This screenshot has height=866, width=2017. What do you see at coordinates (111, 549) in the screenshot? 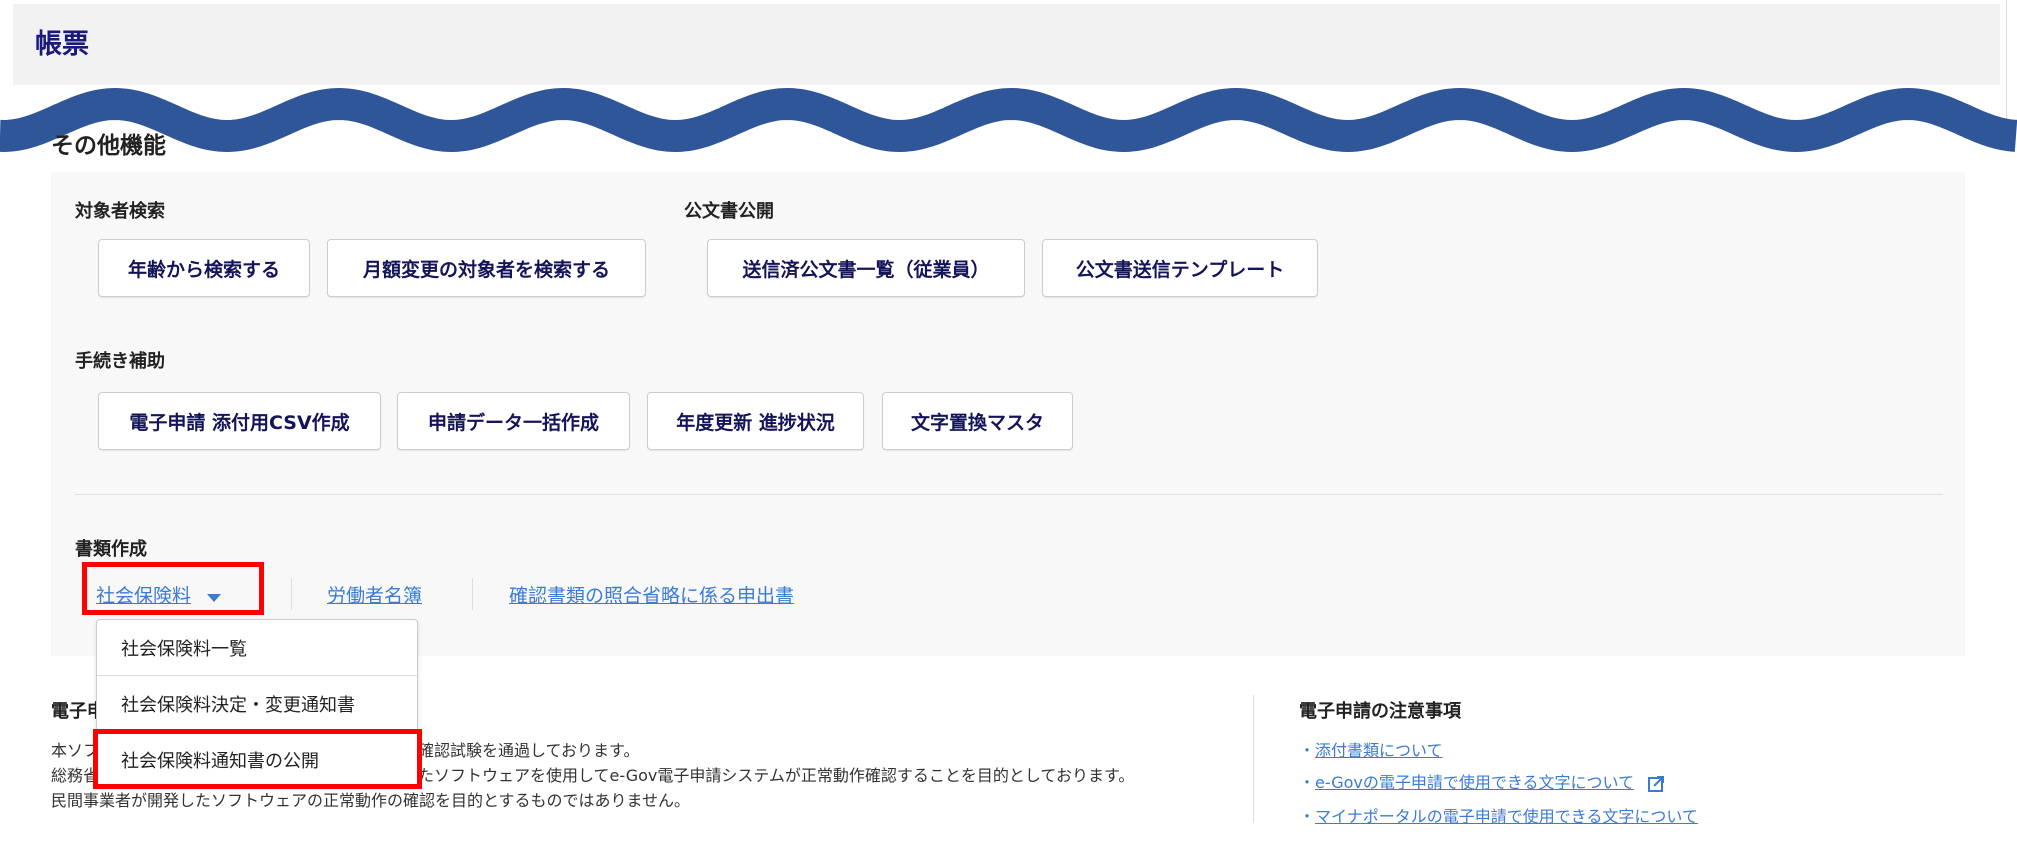
I see `label-documents: 書類作成` at bounding box center [111, 549].